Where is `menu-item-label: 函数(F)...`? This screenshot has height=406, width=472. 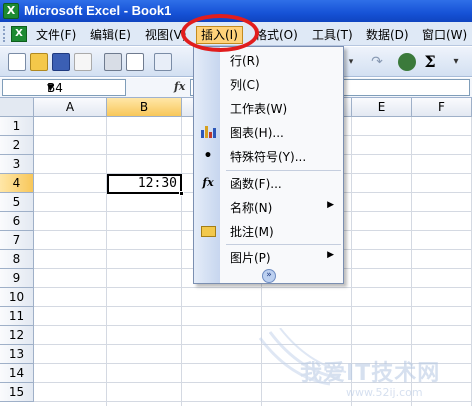 menu-item-label: 函数(F)... is located at coordinates (256, 184).